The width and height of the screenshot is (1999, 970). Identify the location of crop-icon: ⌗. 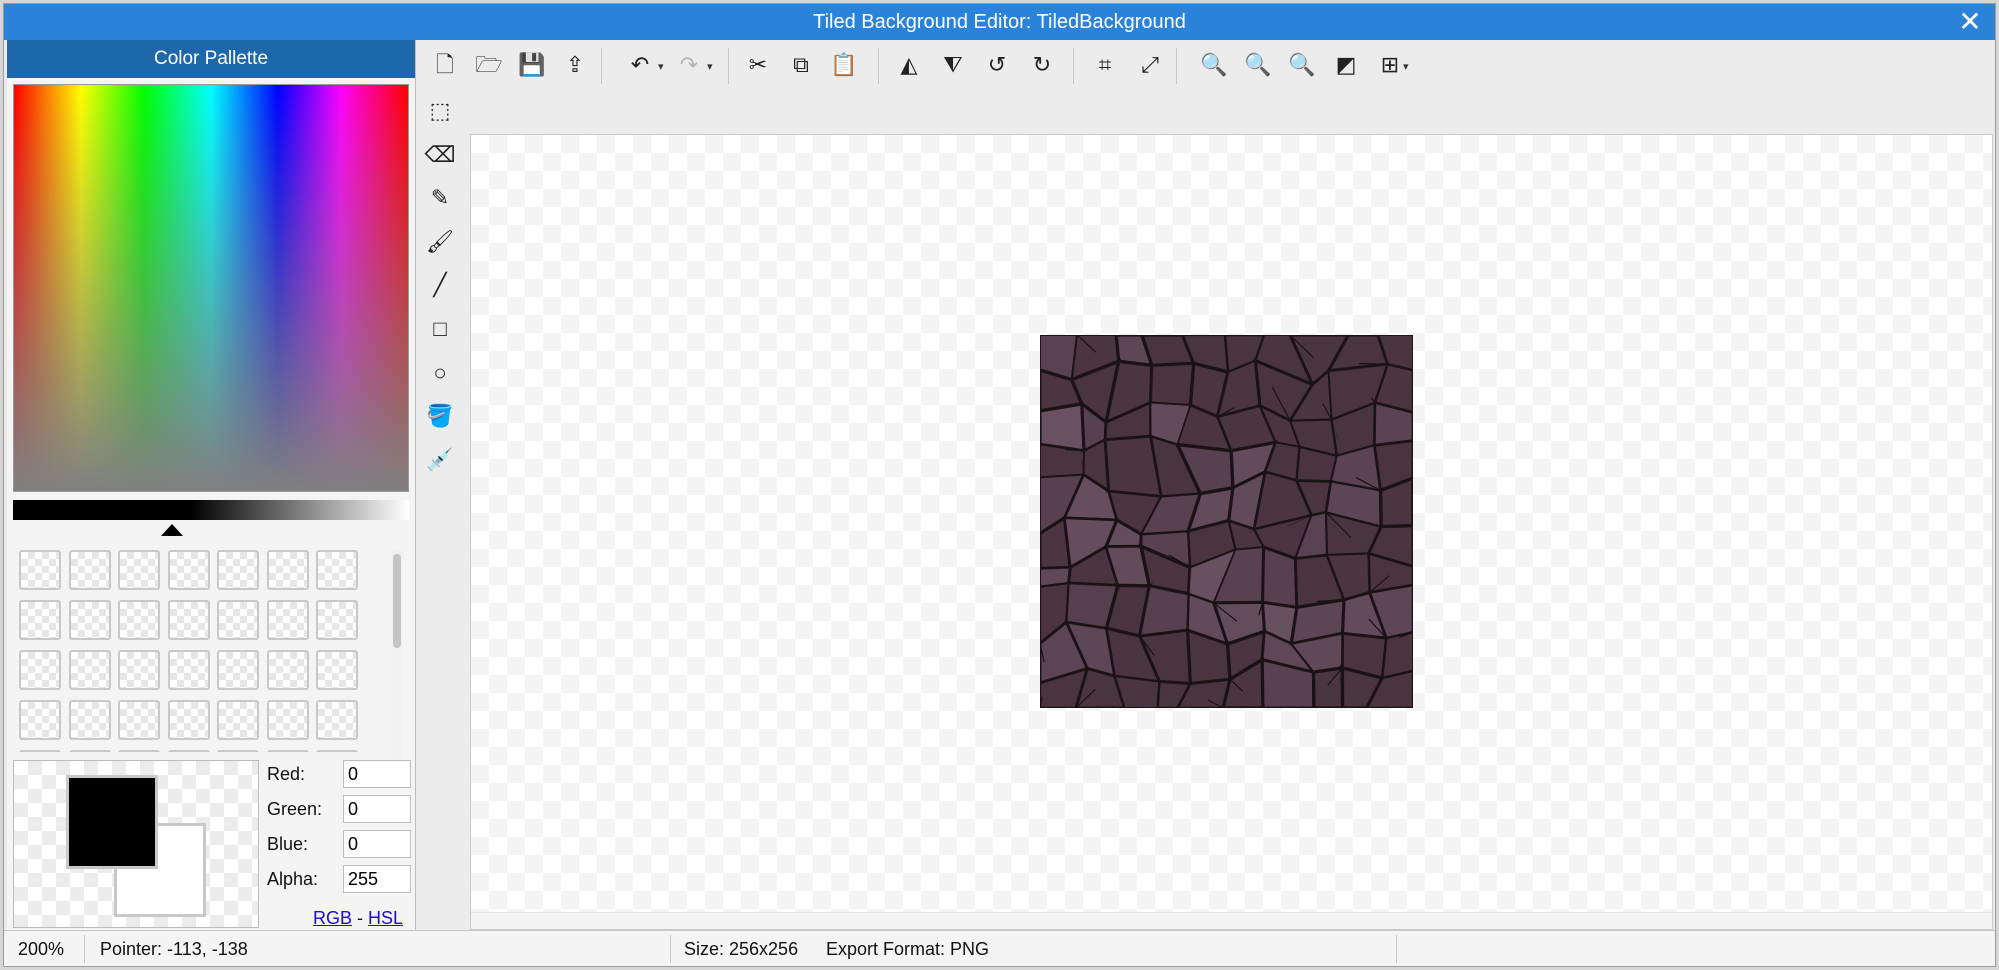
(1105, 65).